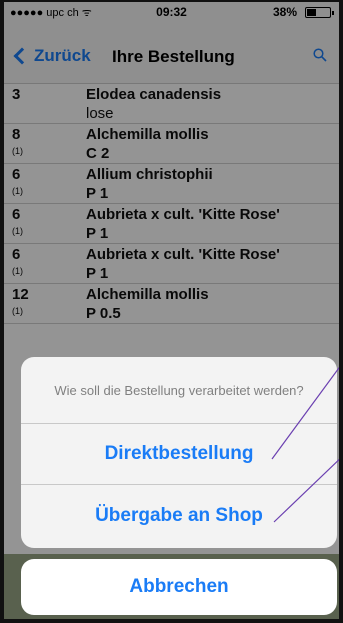  I want to click on direct-order-button: Direktbestellung, so click(179, 454).